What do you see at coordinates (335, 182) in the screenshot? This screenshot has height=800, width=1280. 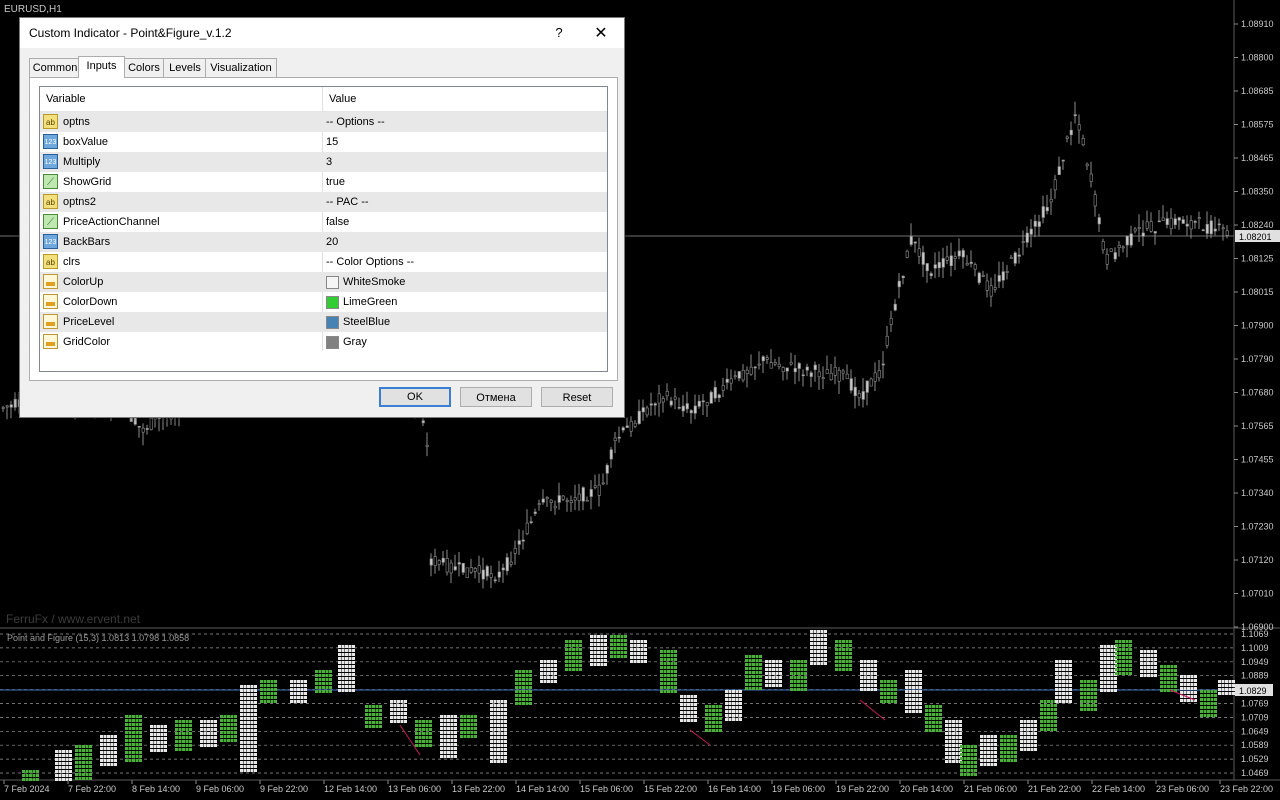 I see `input-value: true` at bounding box center [335, 182].